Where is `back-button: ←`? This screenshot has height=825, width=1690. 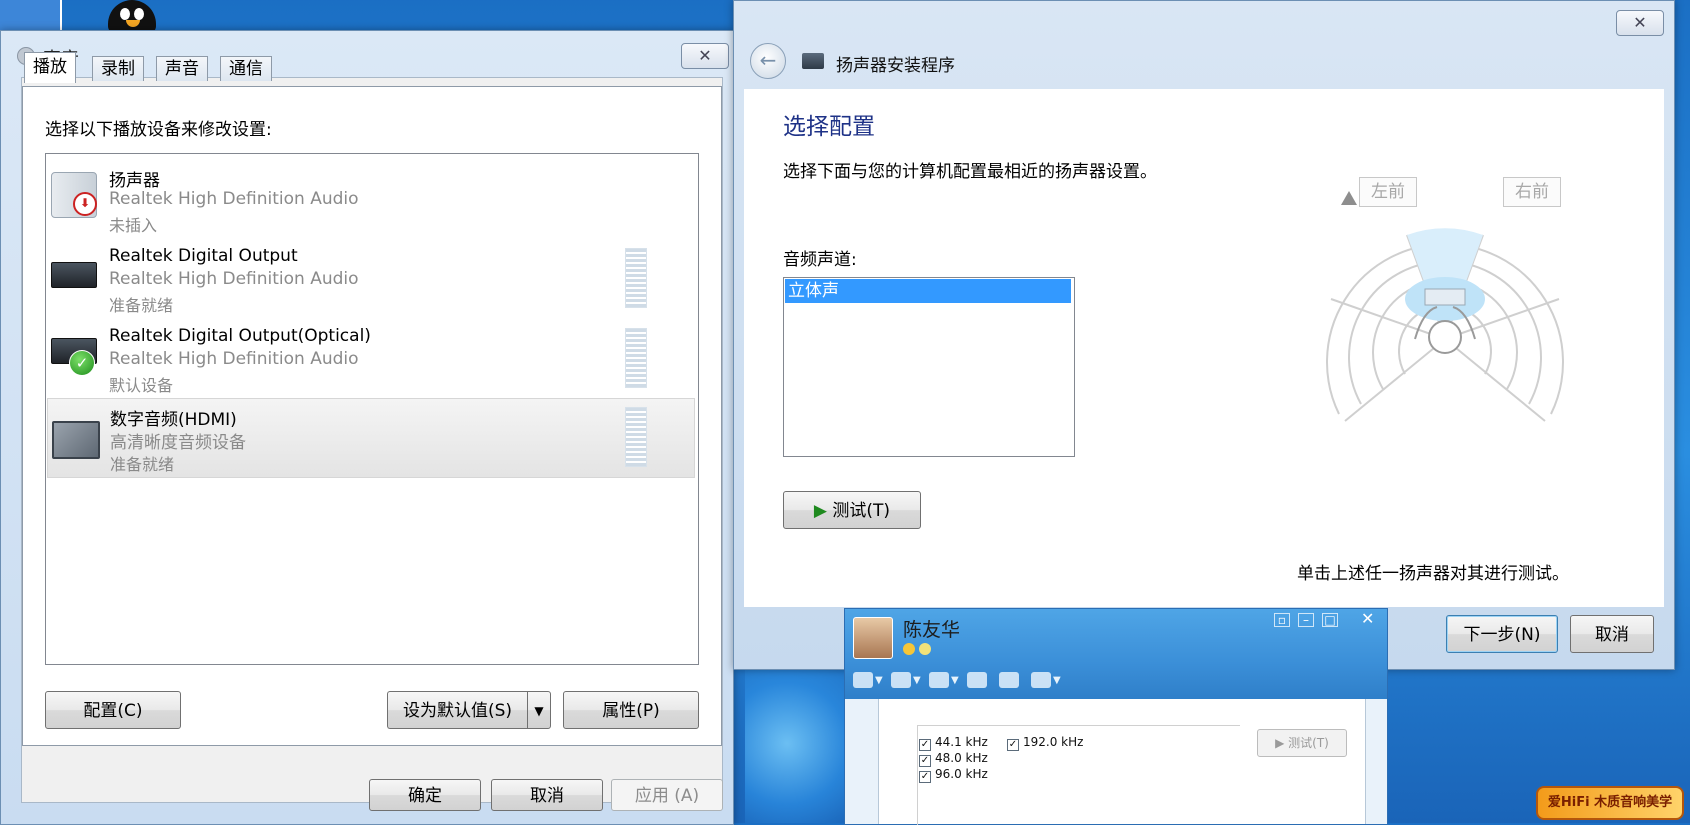 back-button: ← is located at coordinates (768, 61).